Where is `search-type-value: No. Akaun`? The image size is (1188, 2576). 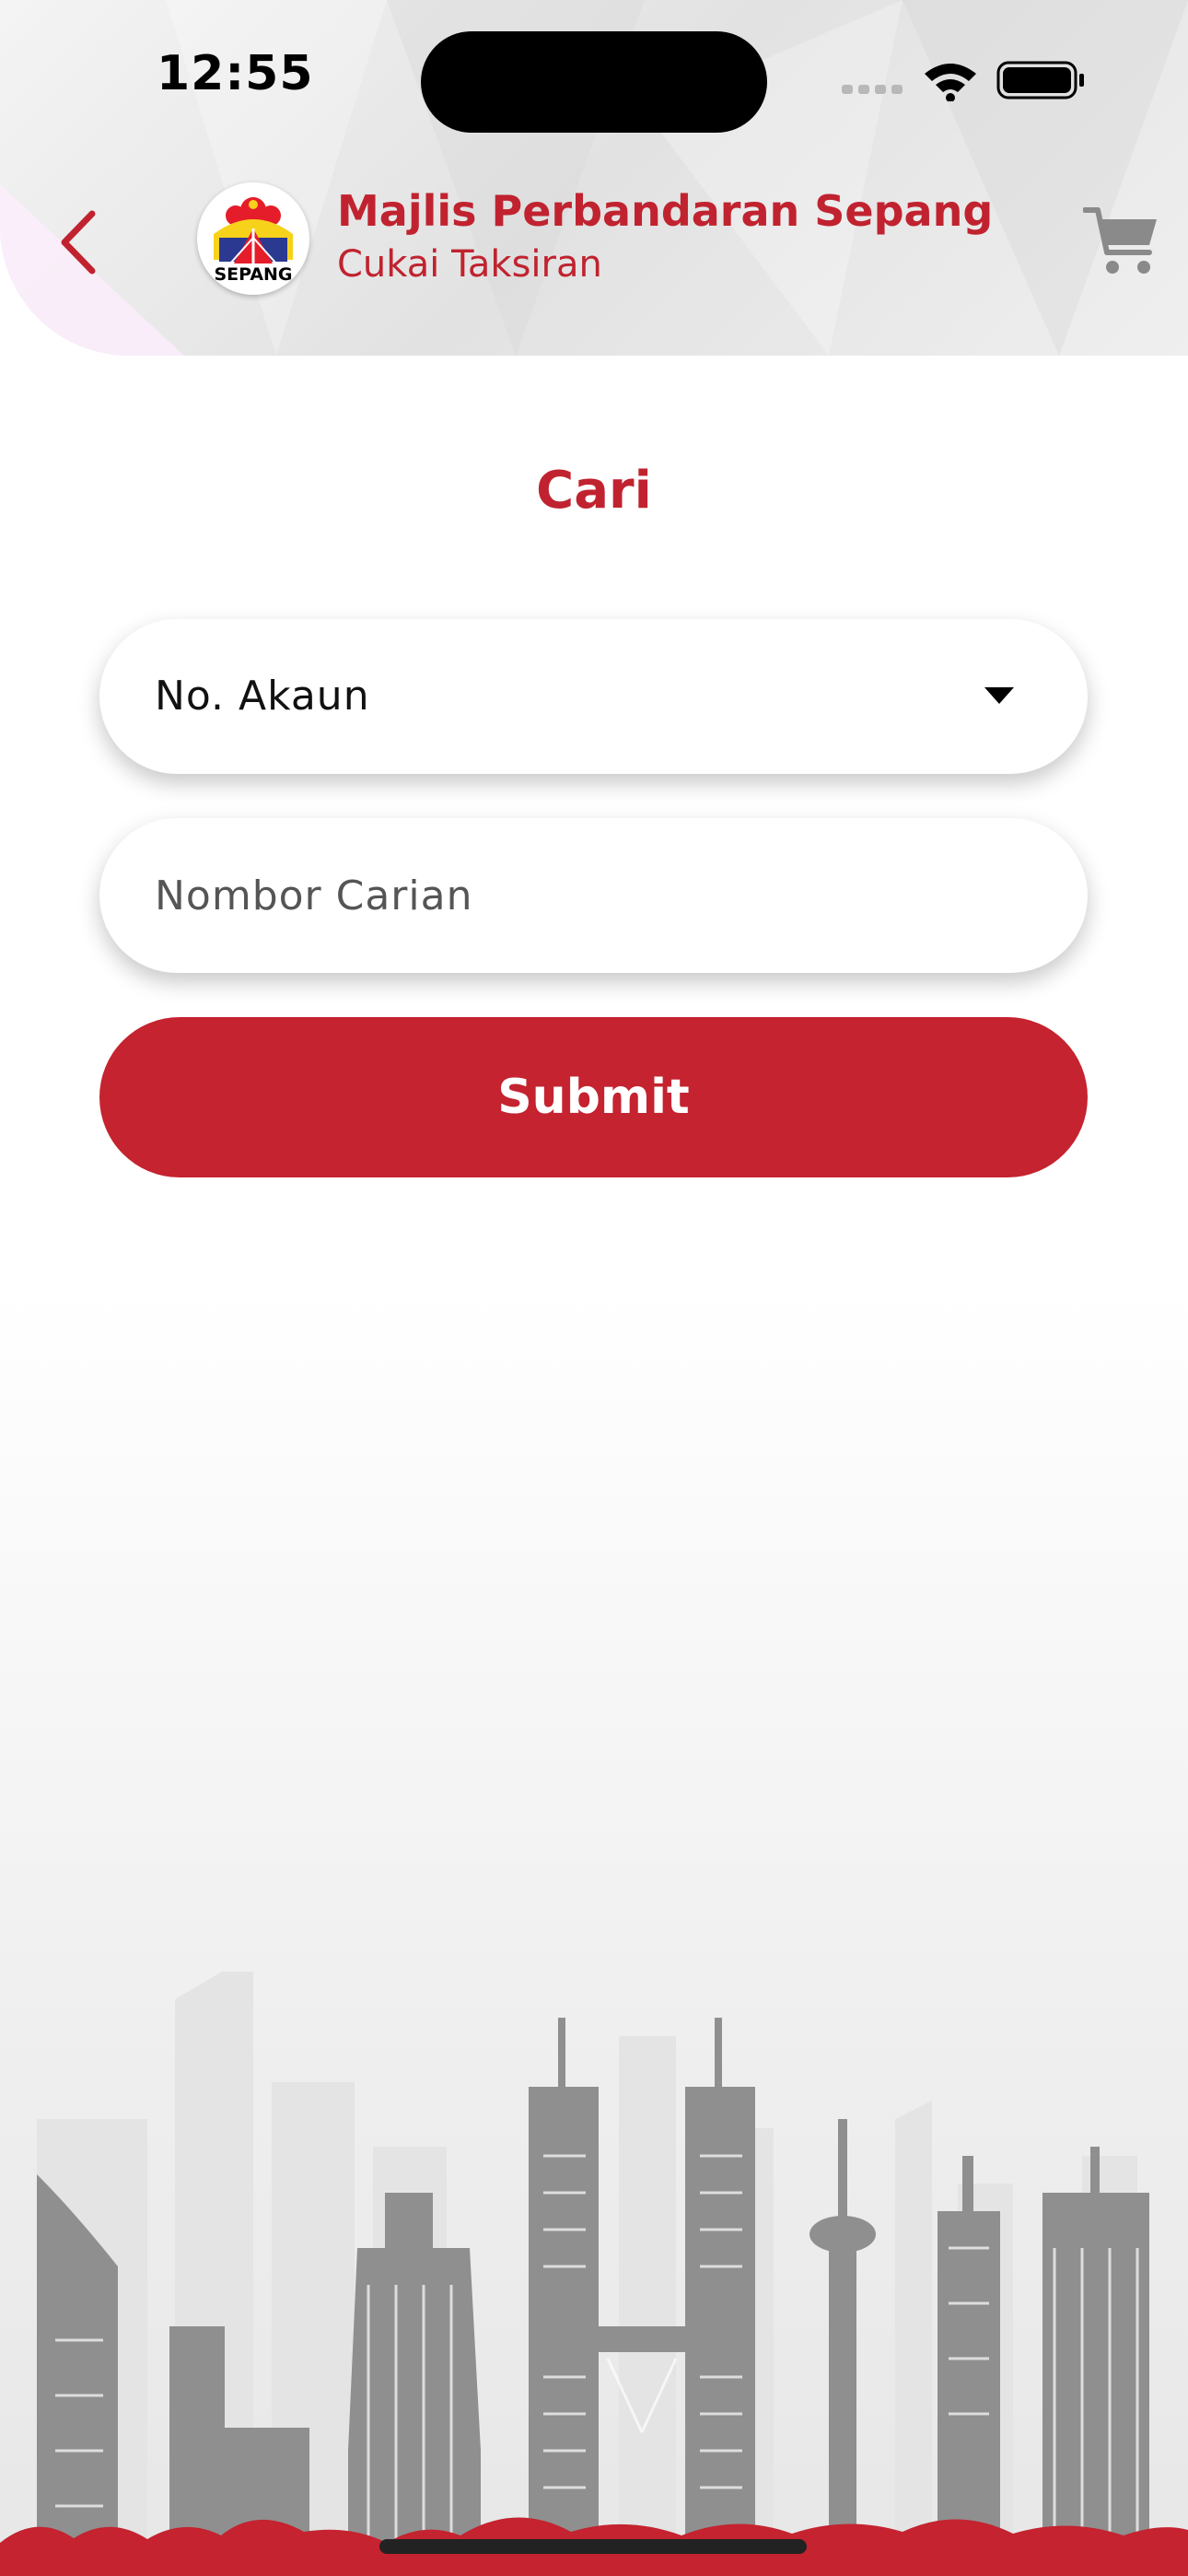 search-type-value: No. Akaun is located at coordinates (262, 696).